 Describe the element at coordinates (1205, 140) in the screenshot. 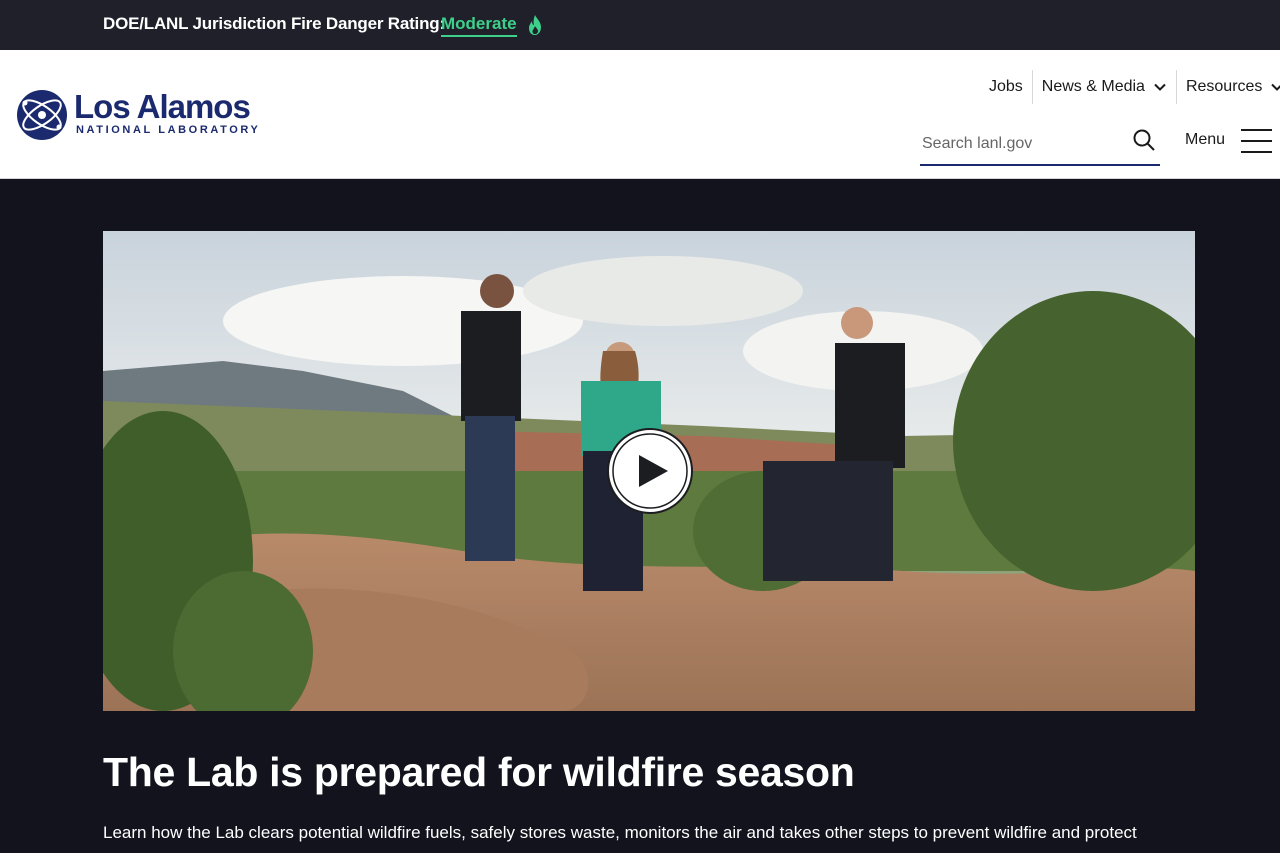

I see `menu-label: Menu` at that location.